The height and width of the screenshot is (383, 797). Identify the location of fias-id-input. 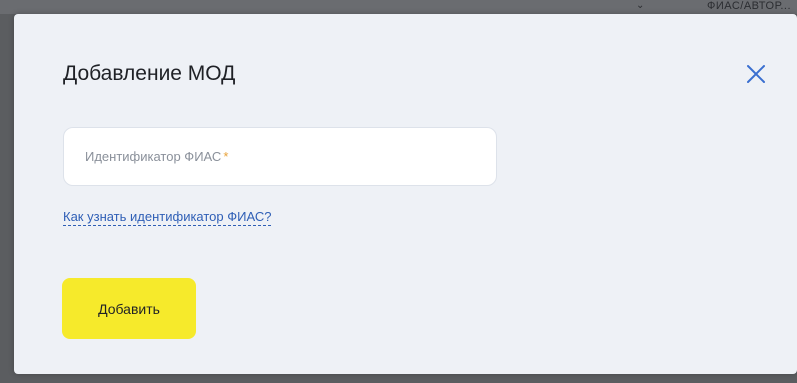
(280, 156).